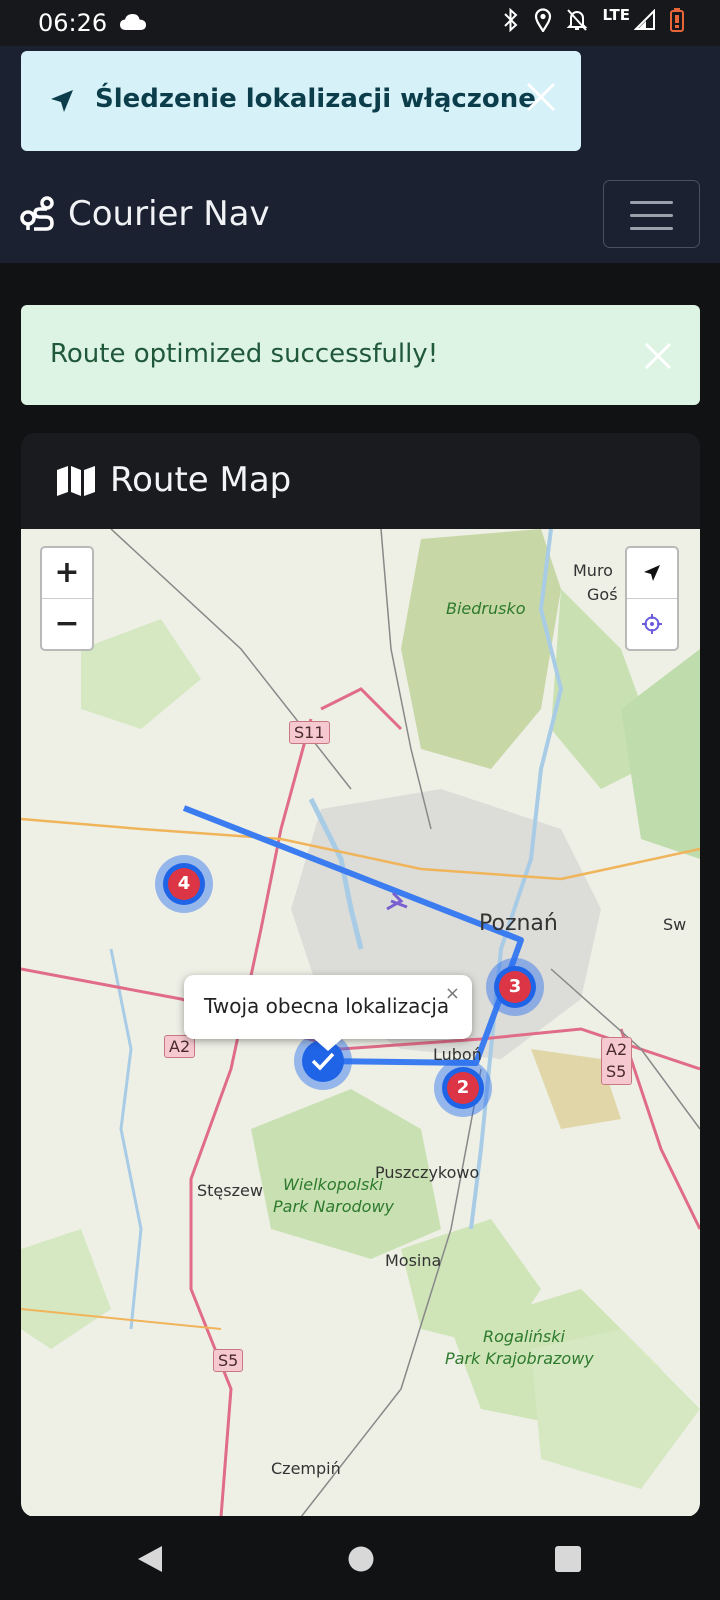  I want to click on map-label: Puszczykowo, so click(427, 1172).